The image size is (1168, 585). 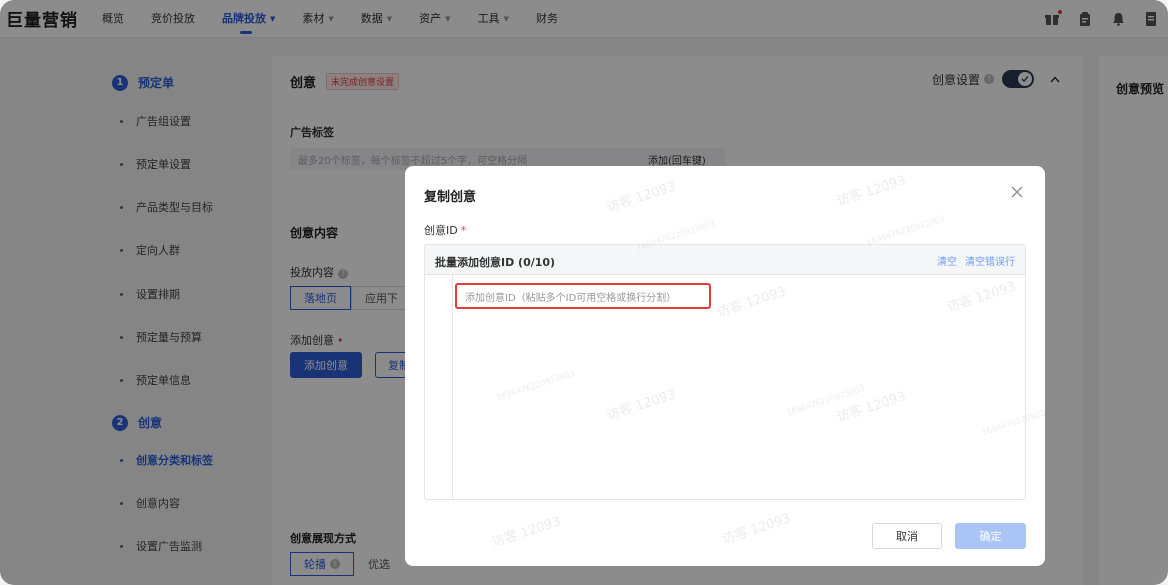 What do you see at coordinates (905, 230) in the screenshot?
I see `watermark-id: 1698476220923803` at bounding box center [905, 230].